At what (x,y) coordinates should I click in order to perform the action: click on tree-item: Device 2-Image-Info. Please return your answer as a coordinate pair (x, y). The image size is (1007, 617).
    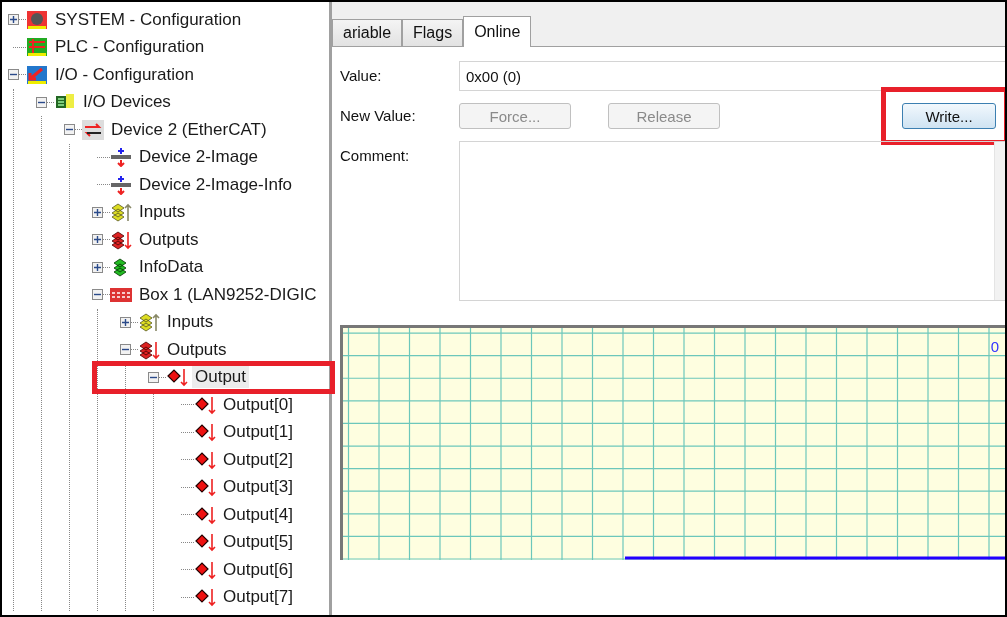
    Looking at the image, I should click on (216, 184).